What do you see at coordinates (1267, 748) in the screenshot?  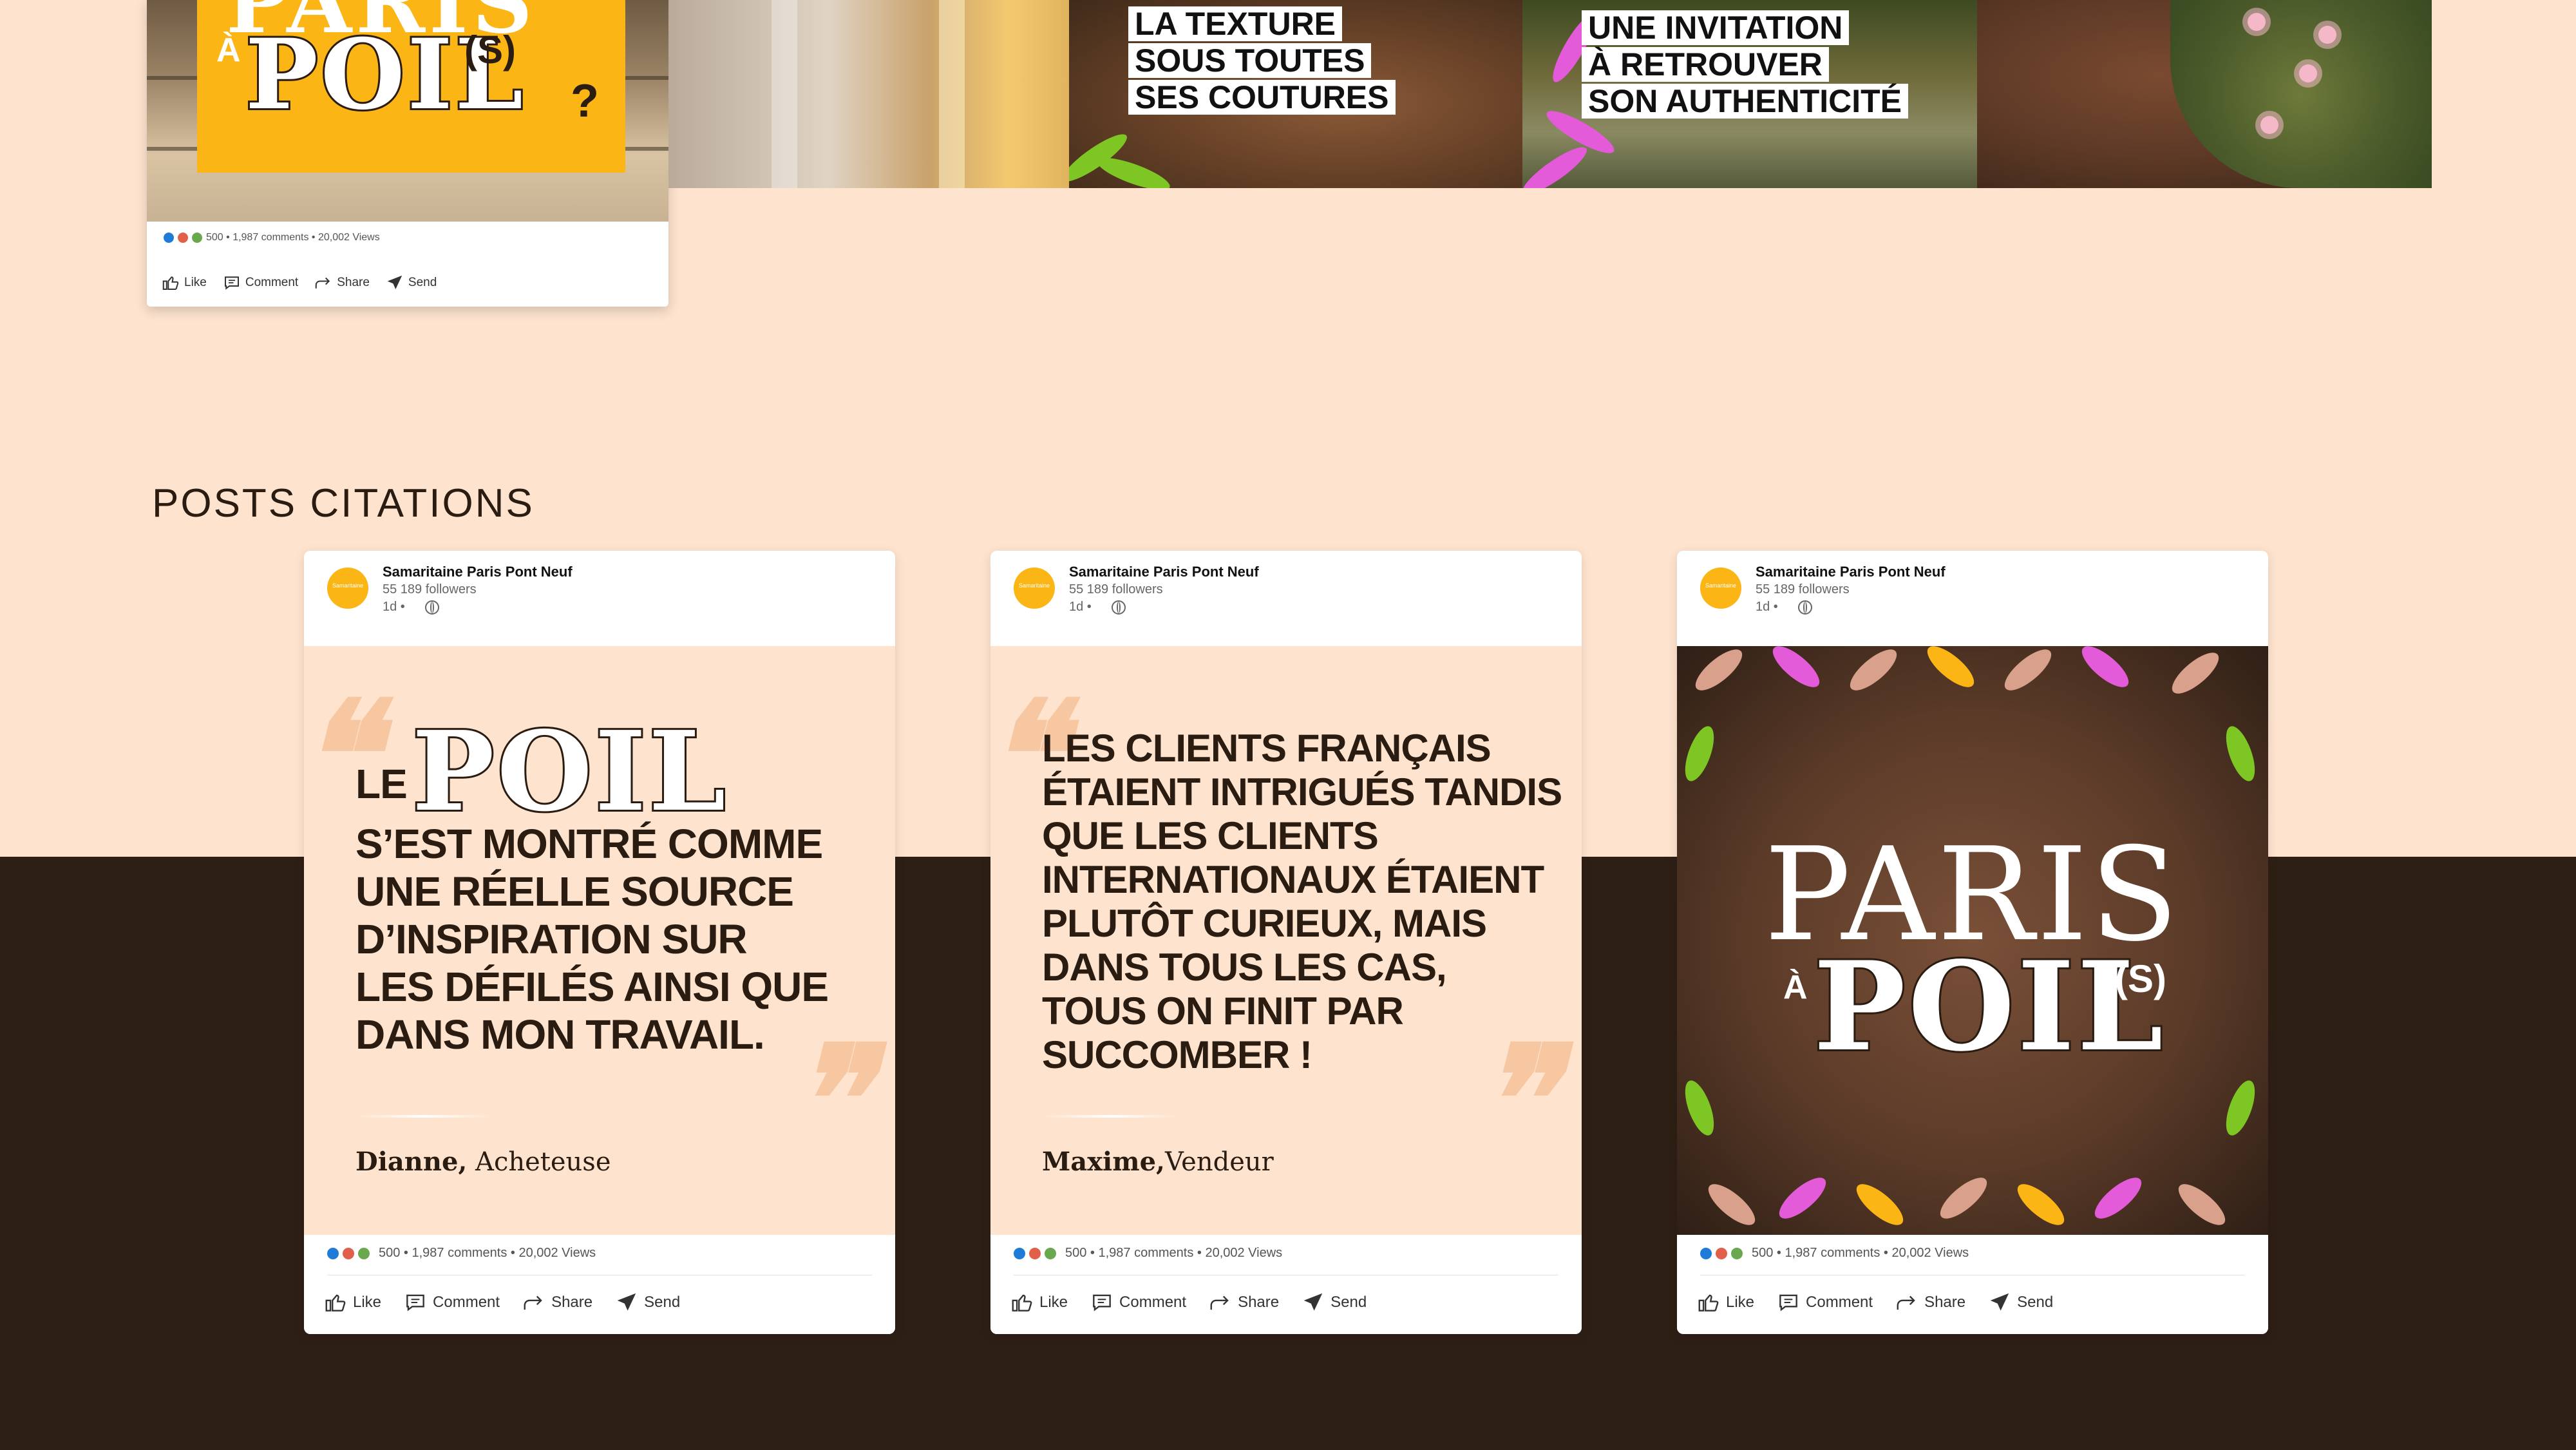 I see `quote-line: LES CLIENTS FRANÇAIS` at bounding box center [1267, 748].